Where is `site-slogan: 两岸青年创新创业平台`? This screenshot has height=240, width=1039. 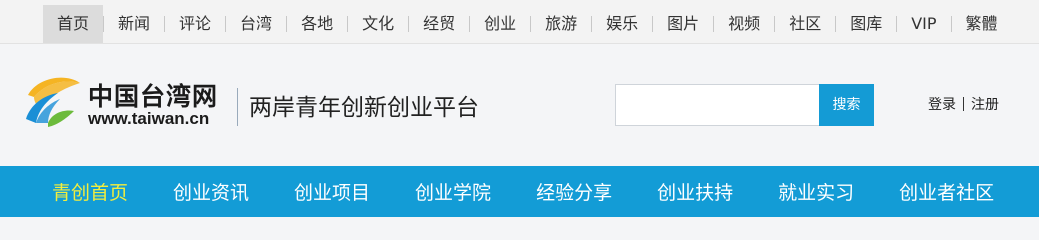
site-slogan: 两岸青年创新创业平台 is located at coordinates (364, 108).